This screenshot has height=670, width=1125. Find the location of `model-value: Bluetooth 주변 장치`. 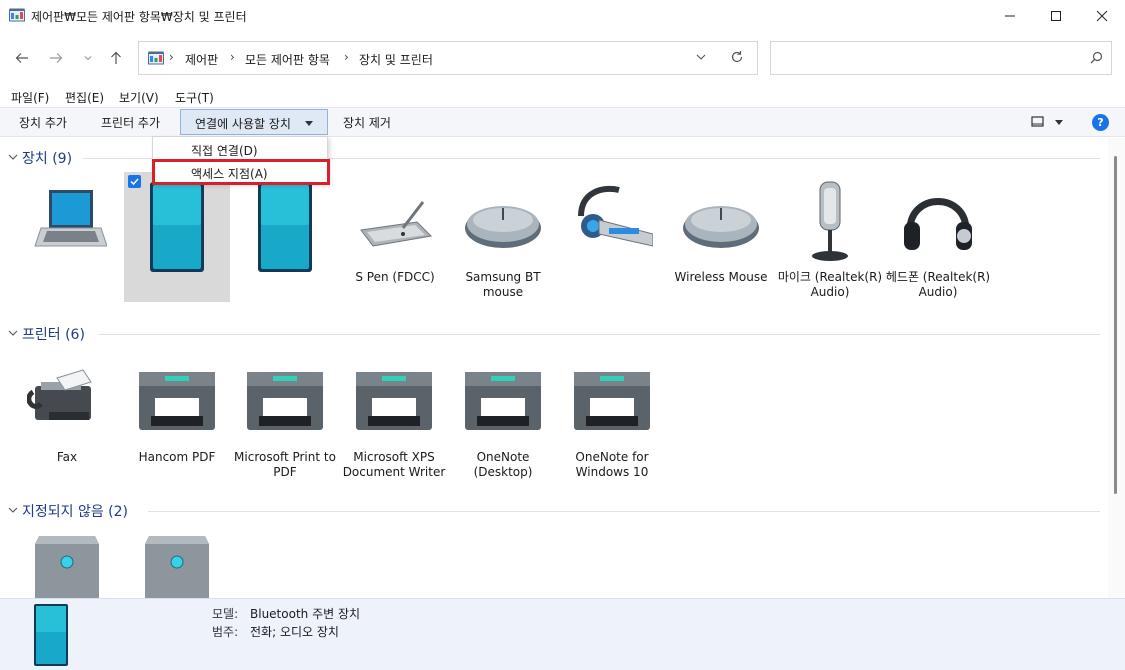

model-value: Bluetooth 주변 장치 is located at coordinates (305, 614).